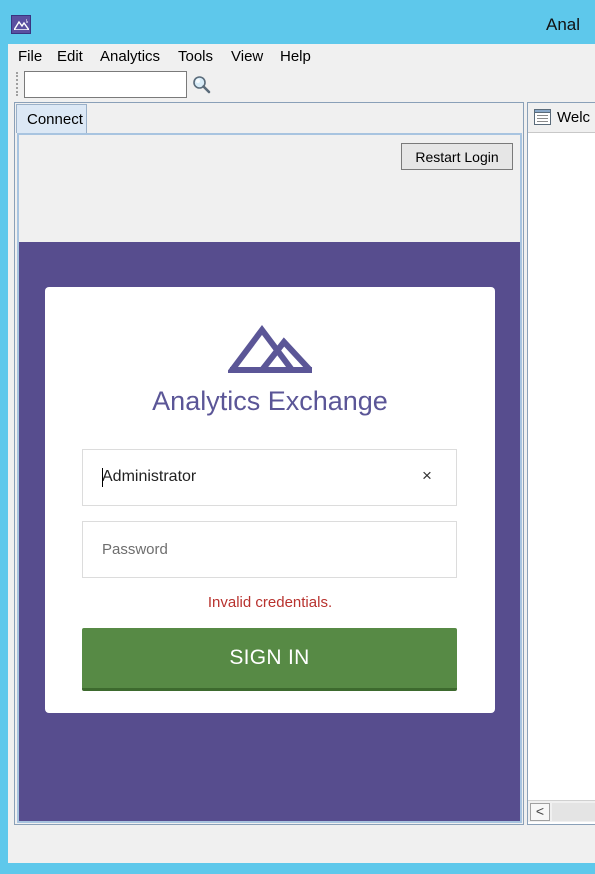 Image resolution: width=595 pixels, height=874 pixels. What do you see at coordinates (51, 118) in the screenshot?
I see `tab-connect: Connect` at bounding box center [51, 118].